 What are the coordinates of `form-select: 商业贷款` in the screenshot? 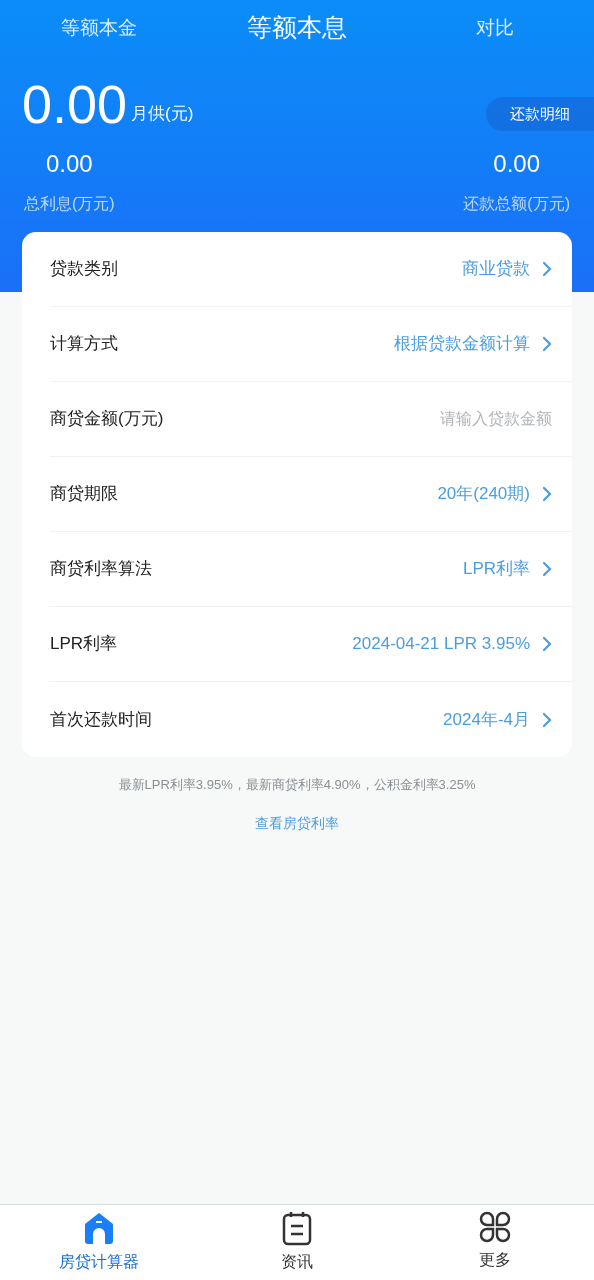 It's located at (507, 269).